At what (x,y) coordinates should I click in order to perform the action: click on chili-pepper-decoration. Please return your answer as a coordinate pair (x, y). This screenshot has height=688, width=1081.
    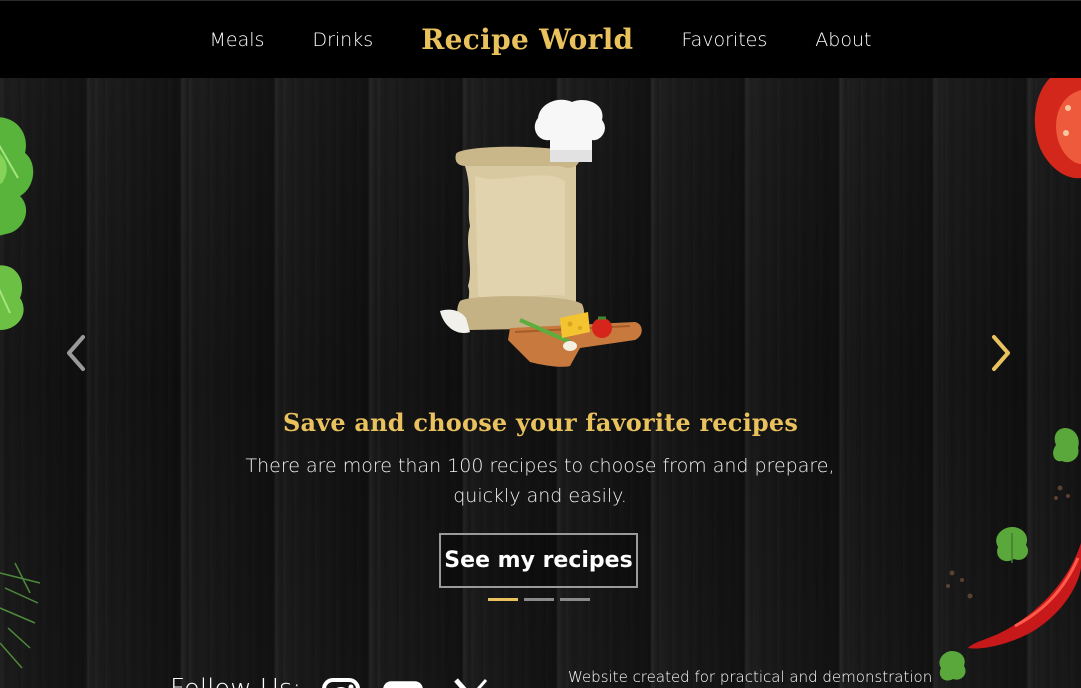
    Looking at the image, I should click on (1024, 596).